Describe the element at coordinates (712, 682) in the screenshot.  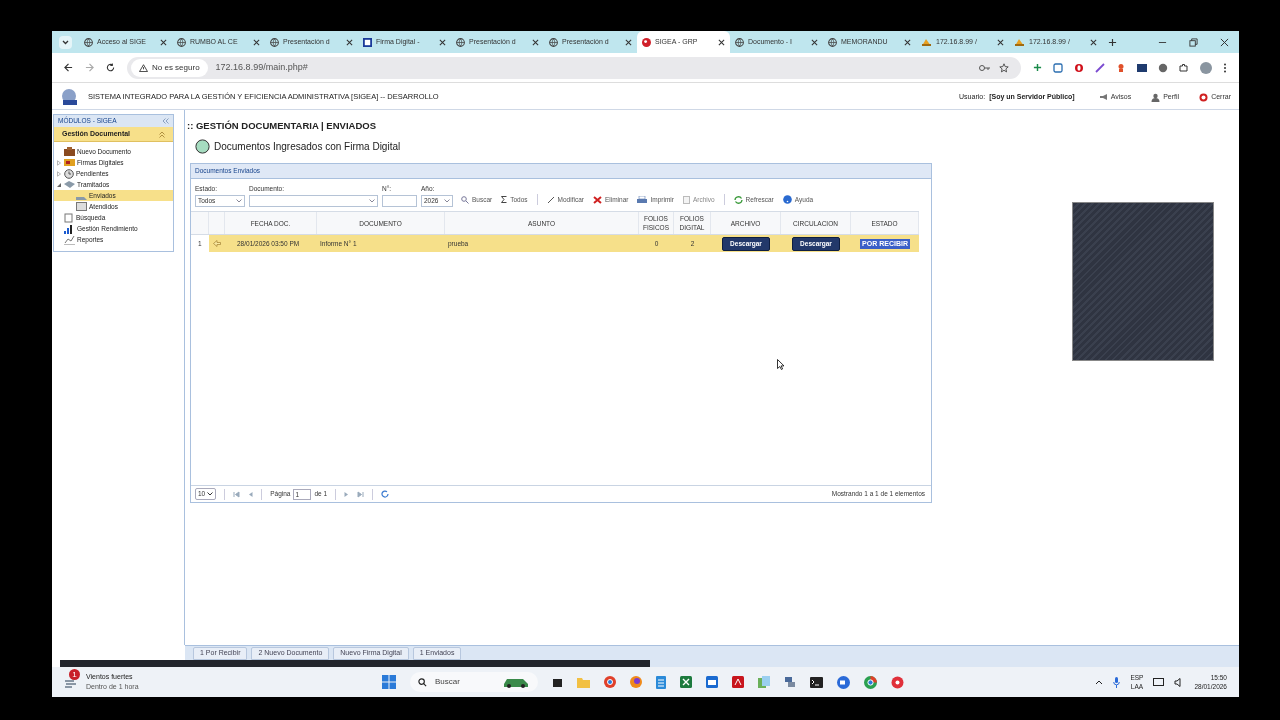
I see `mail-icon` at that location.